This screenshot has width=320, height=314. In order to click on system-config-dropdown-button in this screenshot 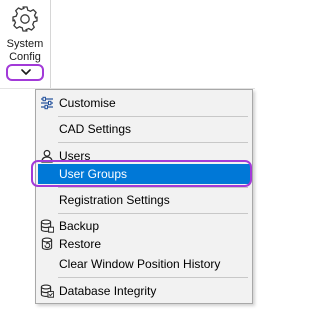, I will do `click(25, 72)`.